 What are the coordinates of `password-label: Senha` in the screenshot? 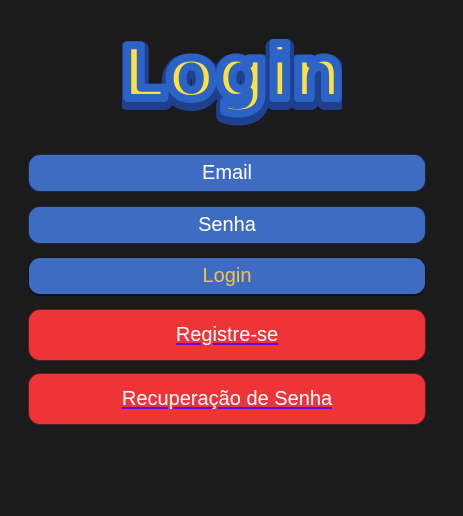 It's located at (227, 225).